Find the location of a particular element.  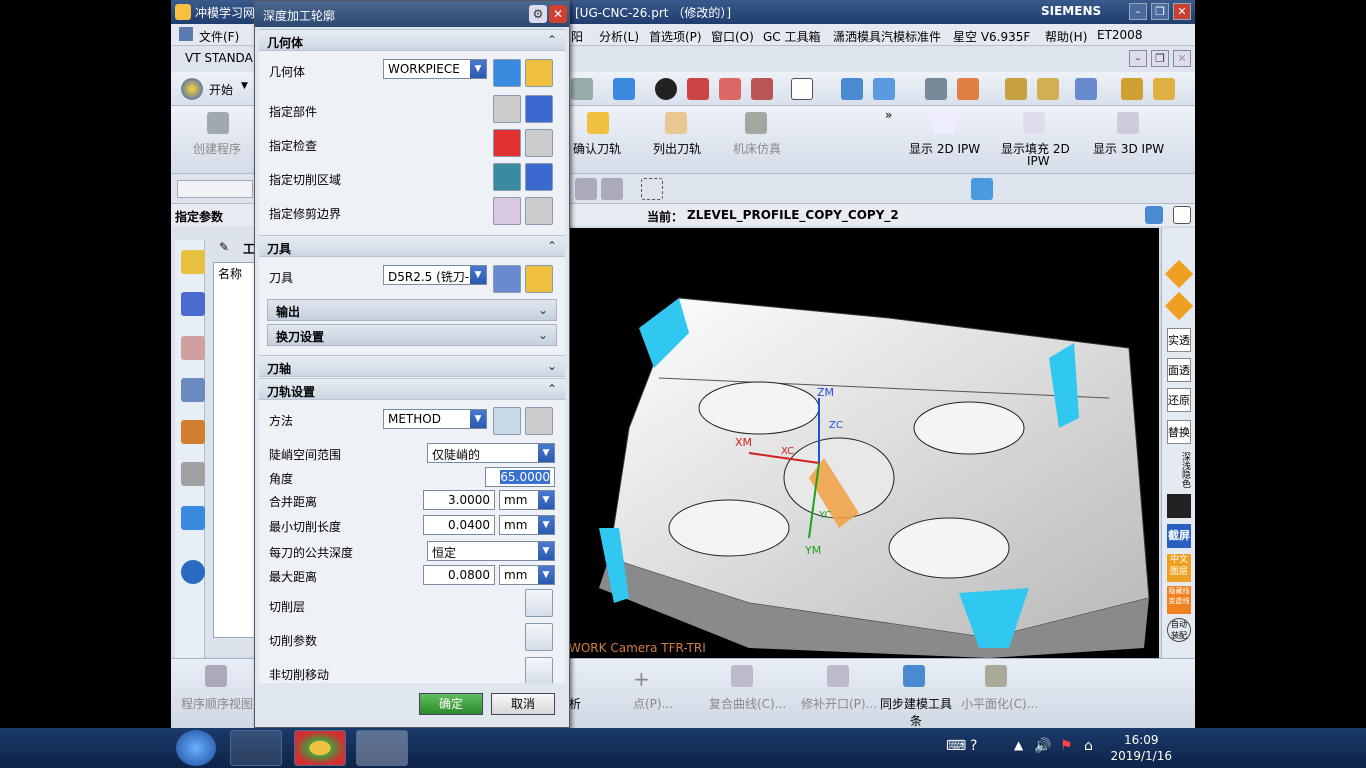

snap-icon is located at coordinates (1086, 89).